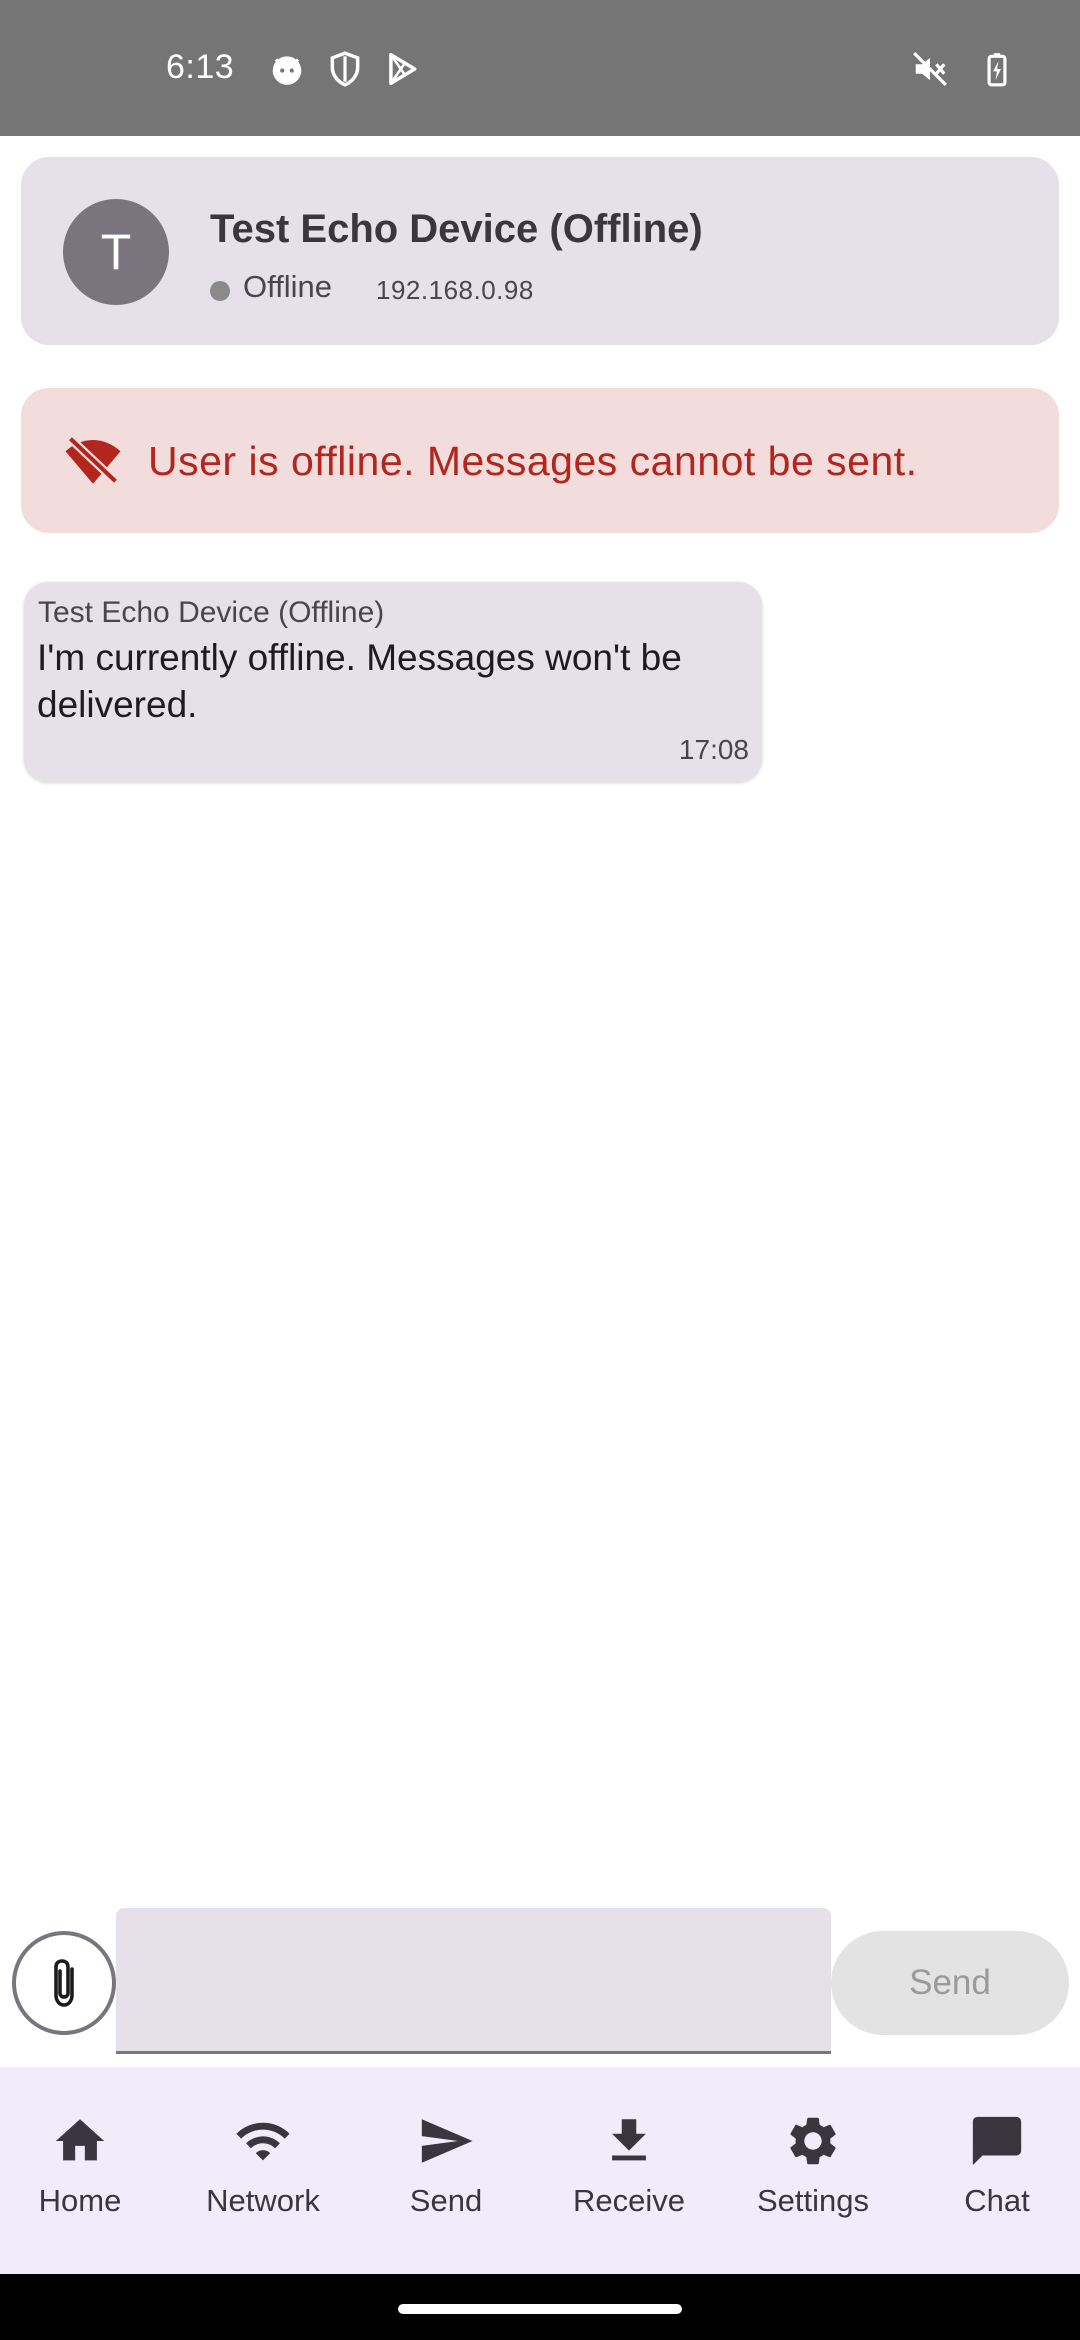 The width and height of the screenshot is (1080, 2340). Describe the element at coordinates (813, 2170) in the screenshot. I see `nav-item-settings: Settings` at that location.